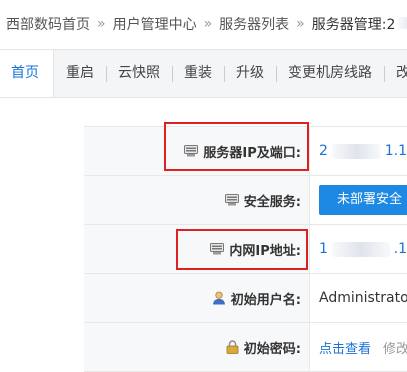 This screenshot has height=372, width=407. Describe the element at coordinates (250, 73) in the screenshot. I see `tab-upgrade: 升级` at that location.